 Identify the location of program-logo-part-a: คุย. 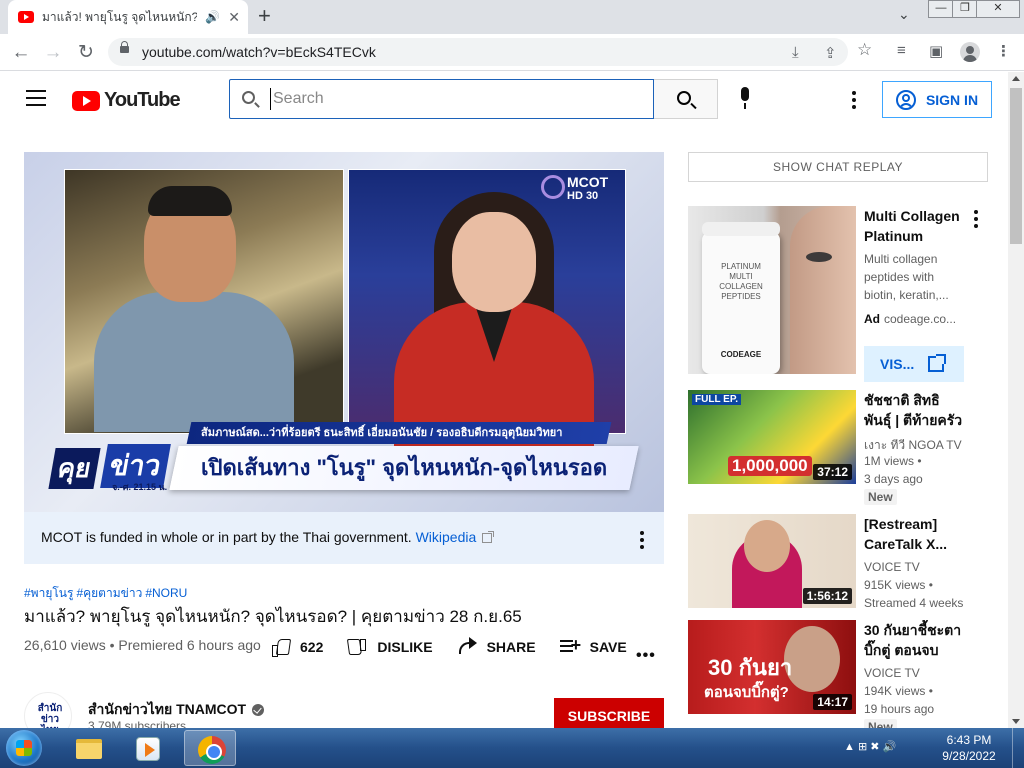
(74, 468).